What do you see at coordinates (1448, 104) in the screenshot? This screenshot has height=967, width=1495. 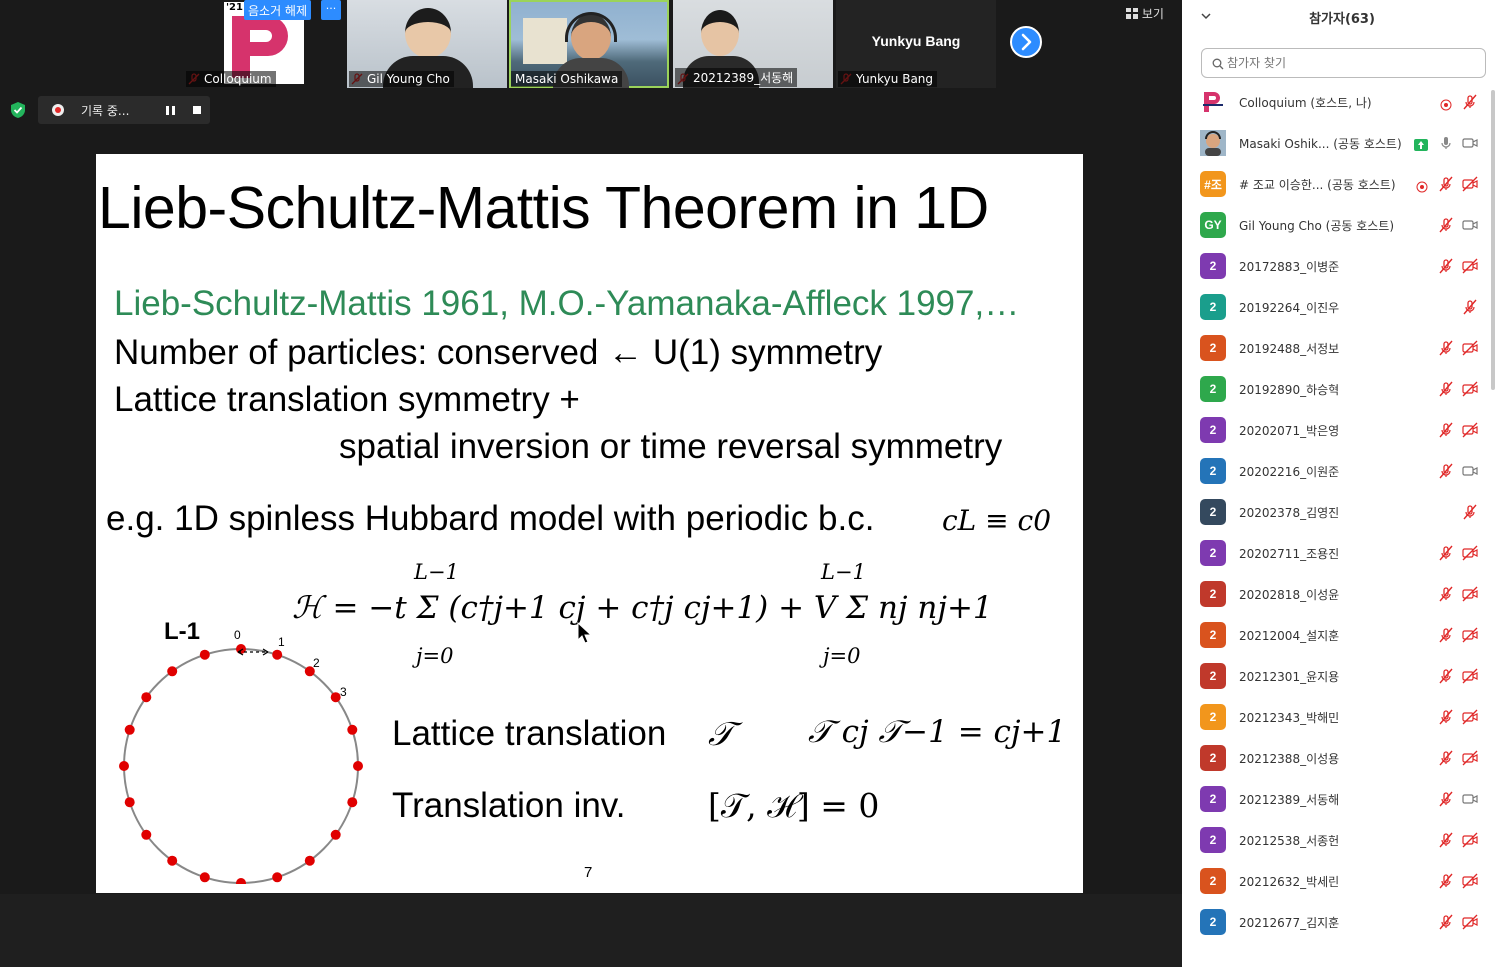 I see `recording-status-icon` at bounding box center [1448, 104].